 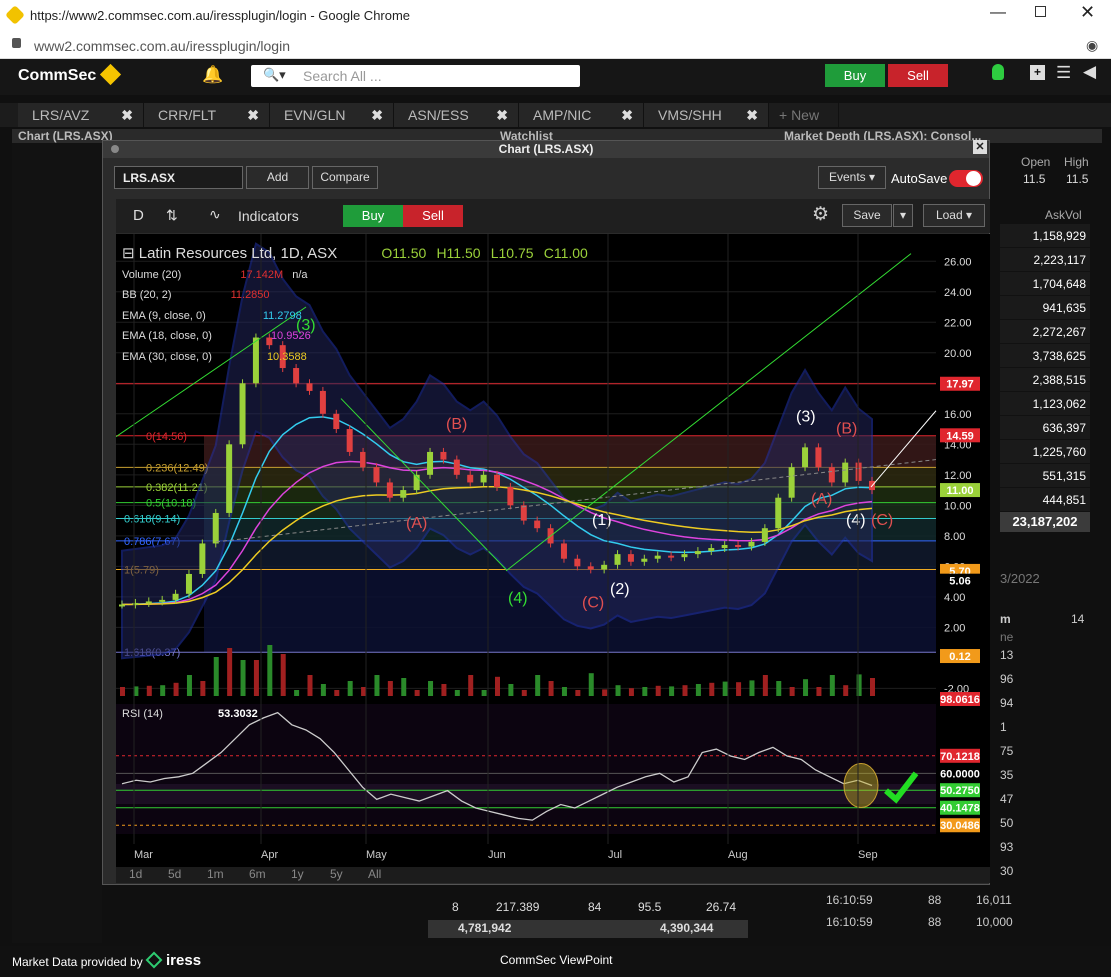 What do you see at coordinates (177, 468) in the screenshot?
I see `fib-label: 0.236(12.49)` at bounding box center [177, 468].